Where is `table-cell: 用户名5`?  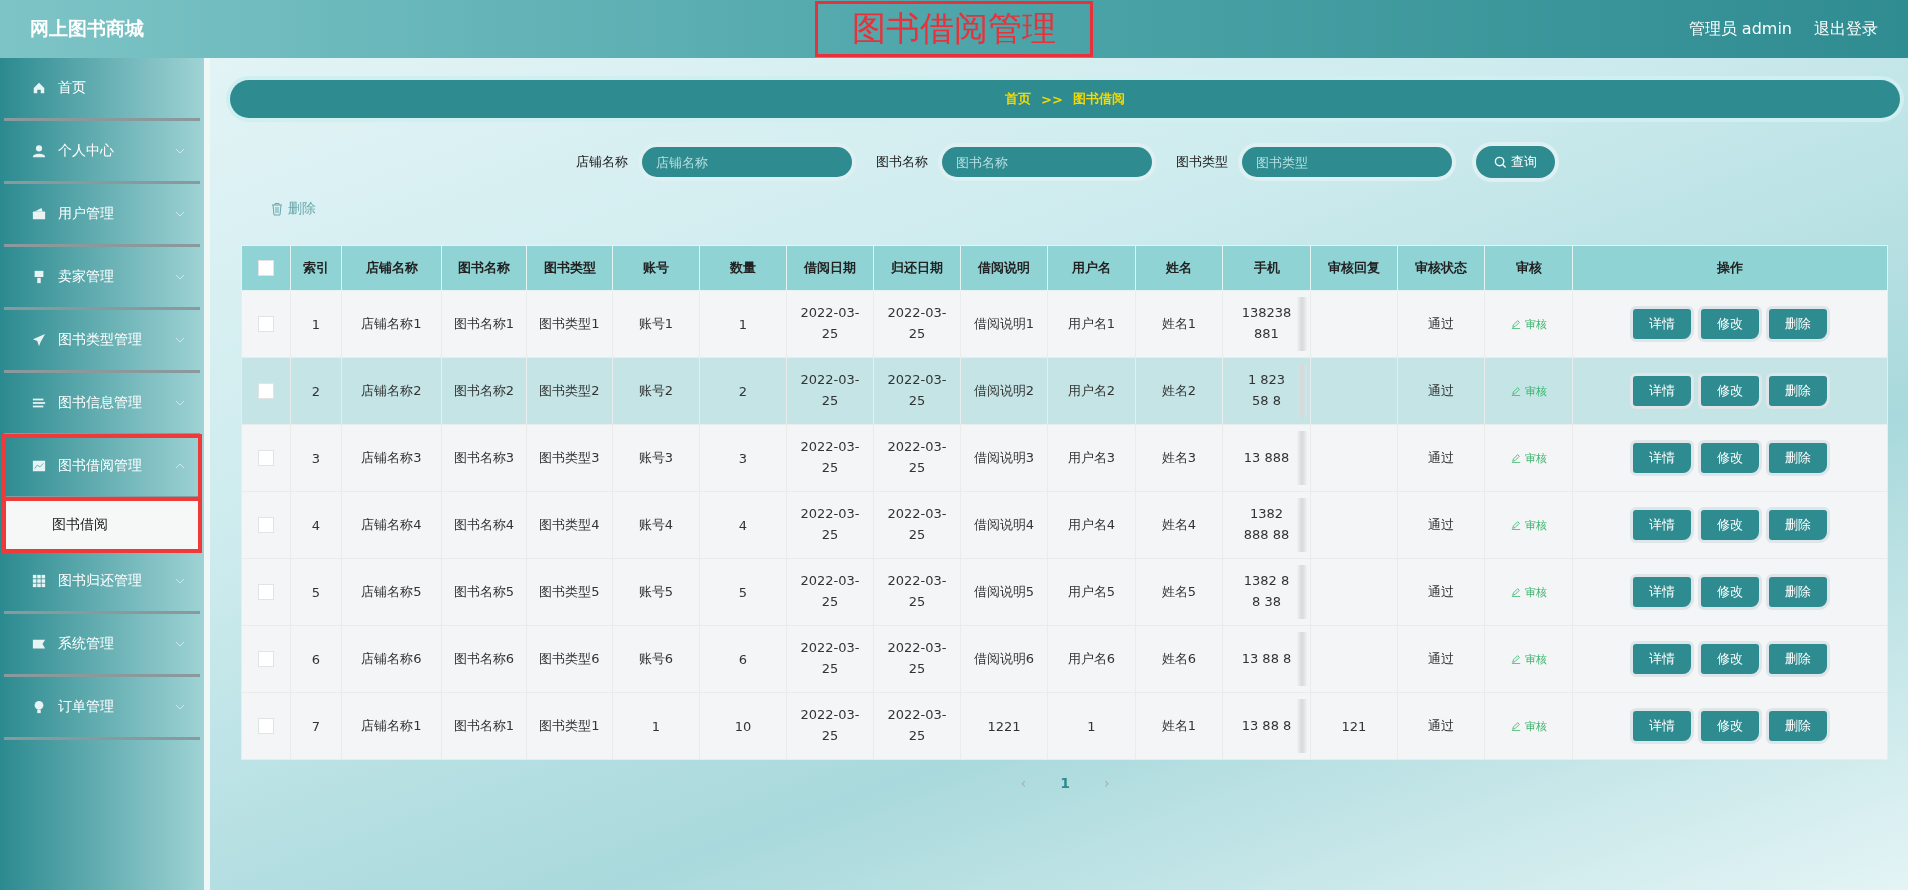 table-cell: 用户名5 is located at coordinates (1091, 591).